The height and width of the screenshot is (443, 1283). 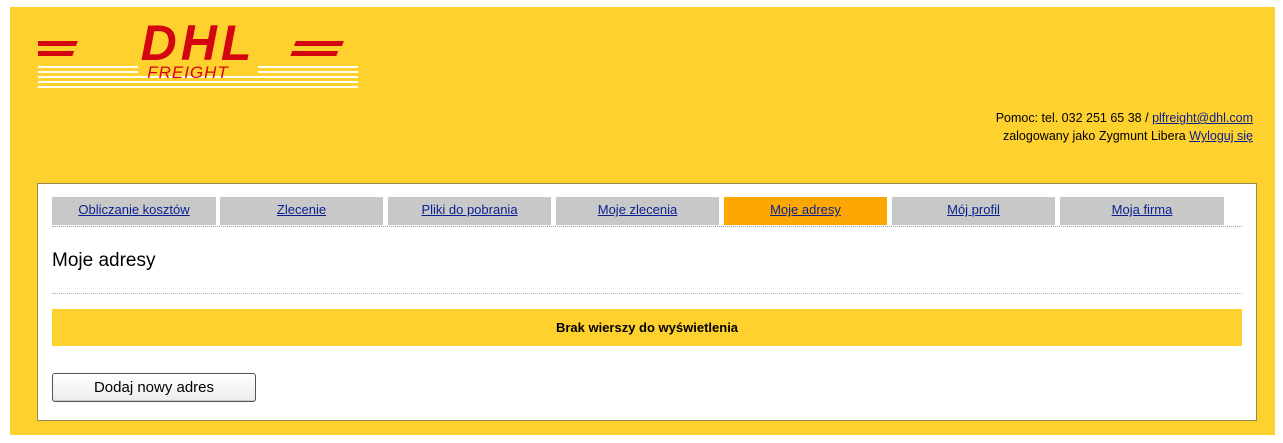 What do you see at coordinates (647, 226) in the screenshot?
I see `tab-baseline` at bounding box center [647, 226].